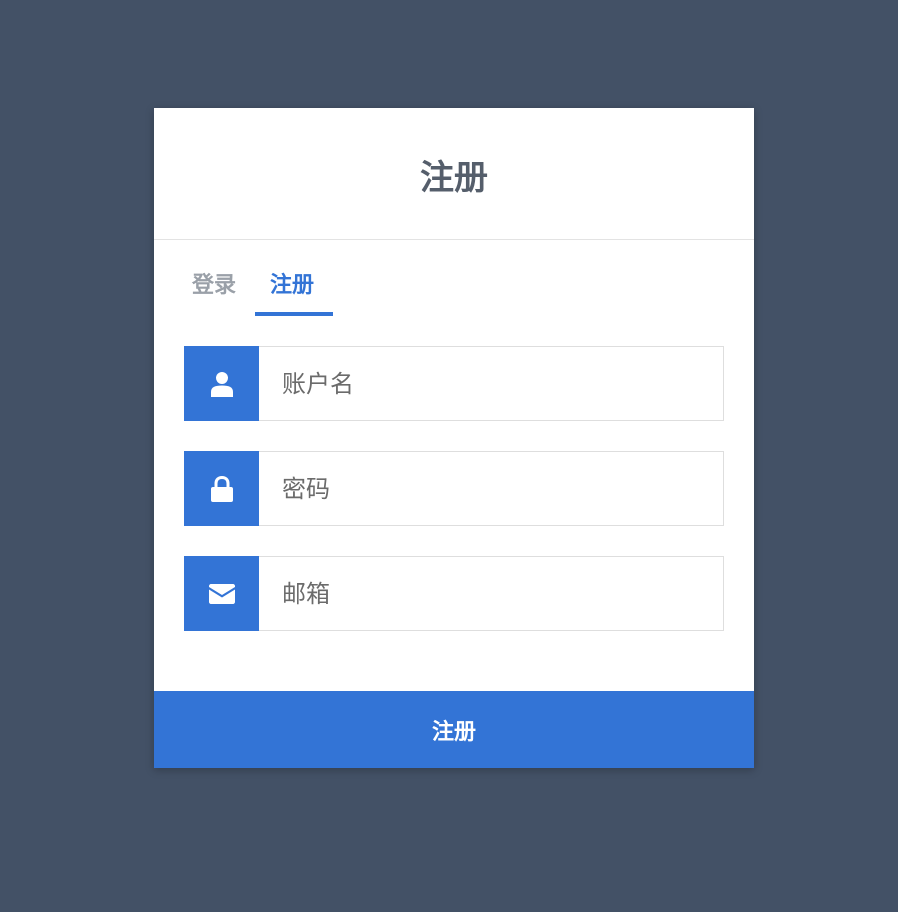  Describe the element at coordinates (454, 729) in the screenshot. I see `register-button: 注册` at that location.